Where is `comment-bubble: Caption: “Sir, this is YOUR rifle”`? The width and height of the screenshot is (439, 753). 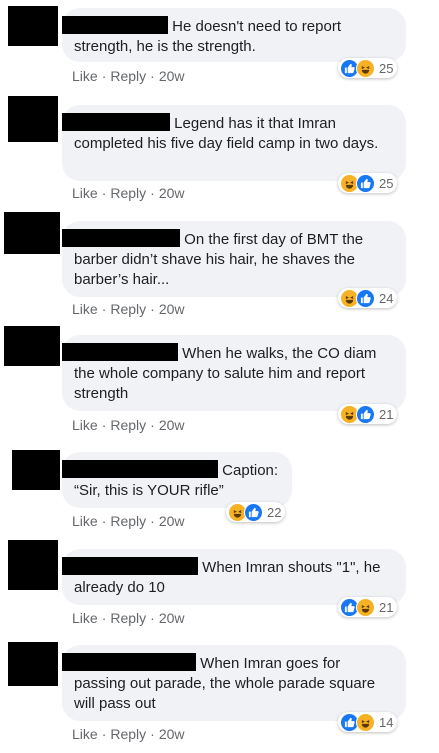 comment-bubble: Caption: “Sir, this is YOUR rifle” is located at coordinates (177, 480).